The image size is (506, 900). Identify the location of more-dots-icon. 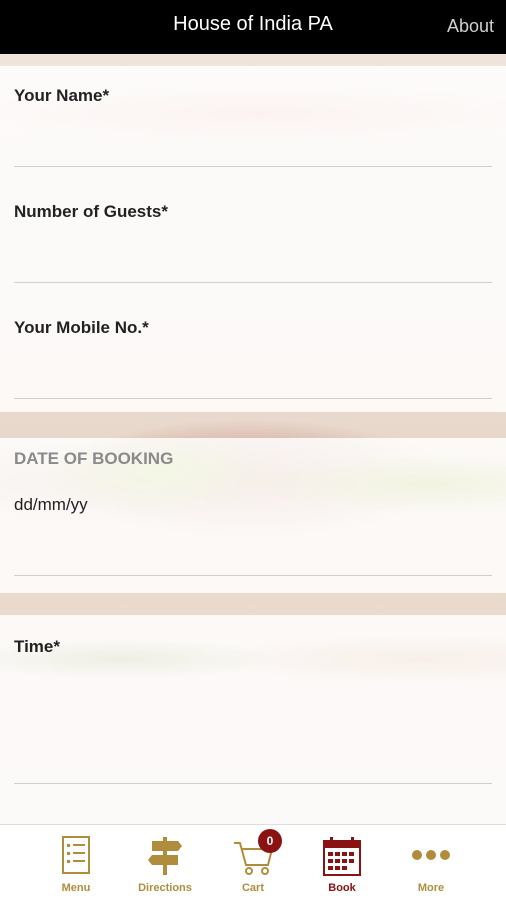
(431, 855).